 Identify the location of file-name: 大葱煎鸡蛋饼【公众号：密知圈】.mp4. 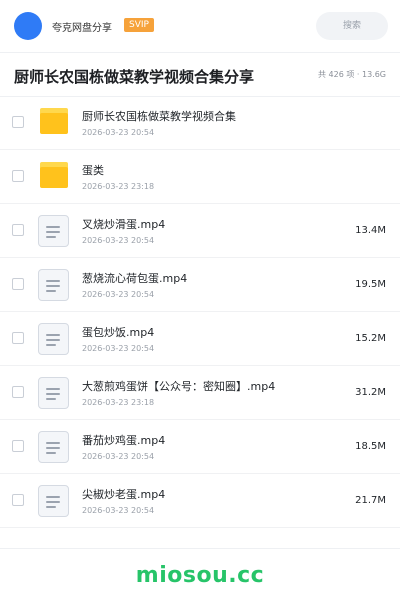
(179, 386).